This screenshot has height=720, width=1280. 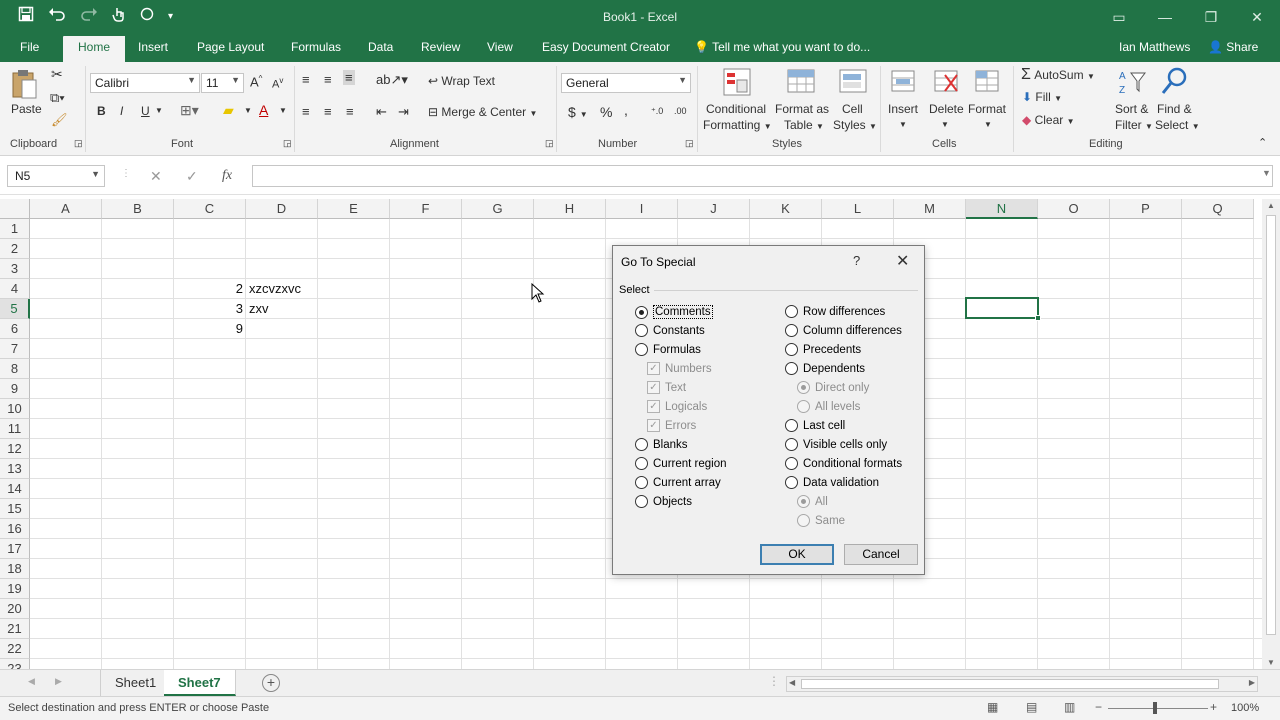 What do you see at coordinates (1175, 81) in the screenshot?
I see `find-select-icon` at bounding box center [1175, 81].